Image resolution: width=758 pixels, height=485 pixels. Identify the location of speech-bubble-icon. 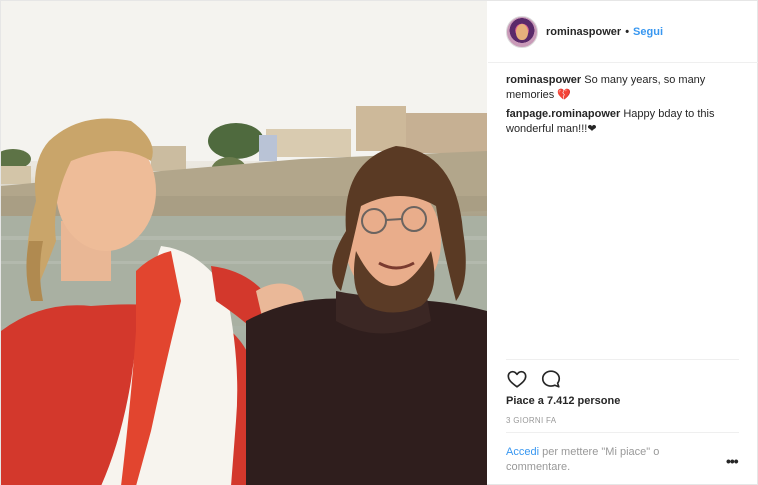
(551, 379).